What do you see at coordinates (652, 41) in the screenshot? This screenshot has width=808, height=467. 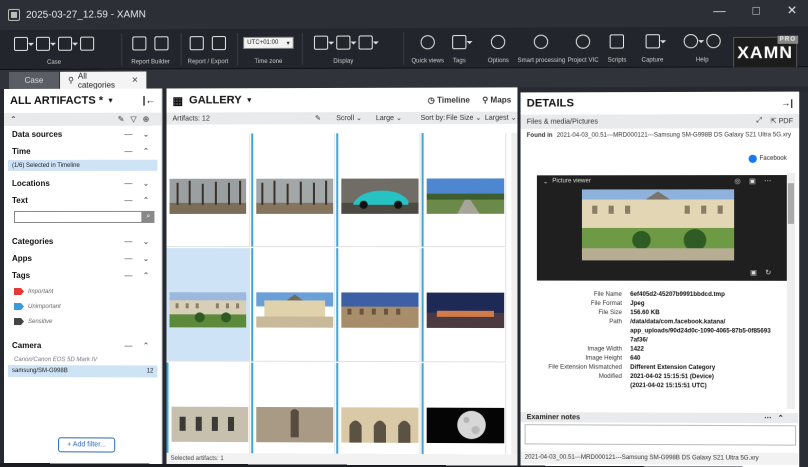 I see `camera-icon` at bounding box center [652, 41].